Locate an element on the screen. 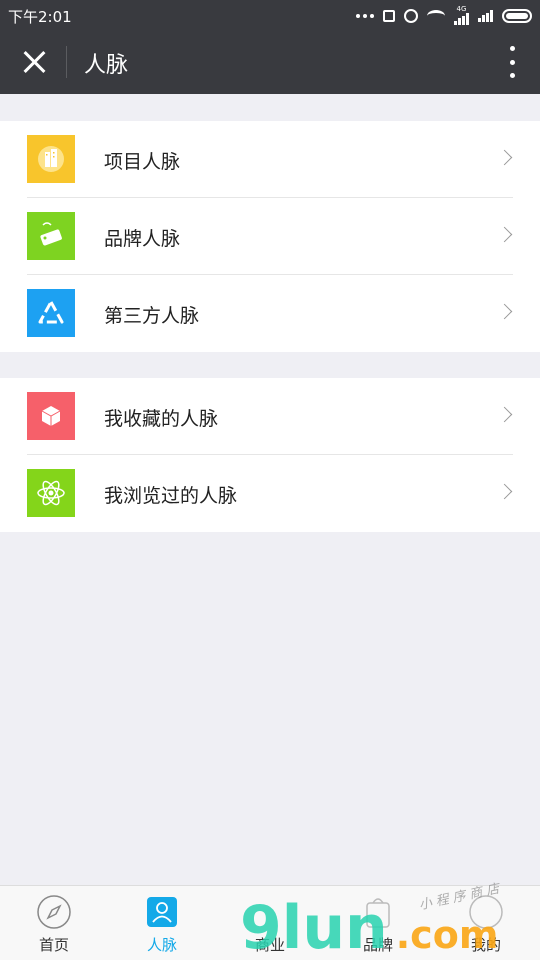 The width and height of the screenshot is (540, 960). more-options-button is located at coordinates (512, 62).